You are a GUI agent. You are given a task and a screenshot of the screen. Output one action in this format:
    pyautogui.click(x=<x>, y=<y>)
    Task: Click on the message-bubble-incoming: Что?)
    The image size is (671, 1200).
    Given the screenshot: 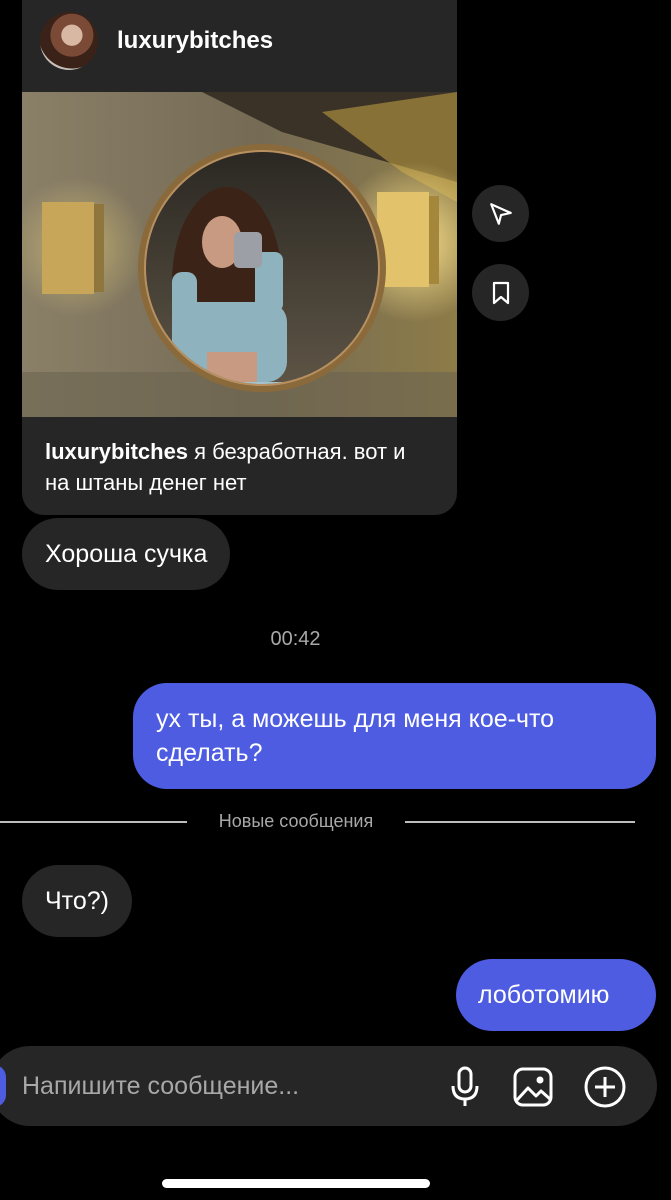 What is the action you would take?
    pyautogui.click(x=77, y=901)
    